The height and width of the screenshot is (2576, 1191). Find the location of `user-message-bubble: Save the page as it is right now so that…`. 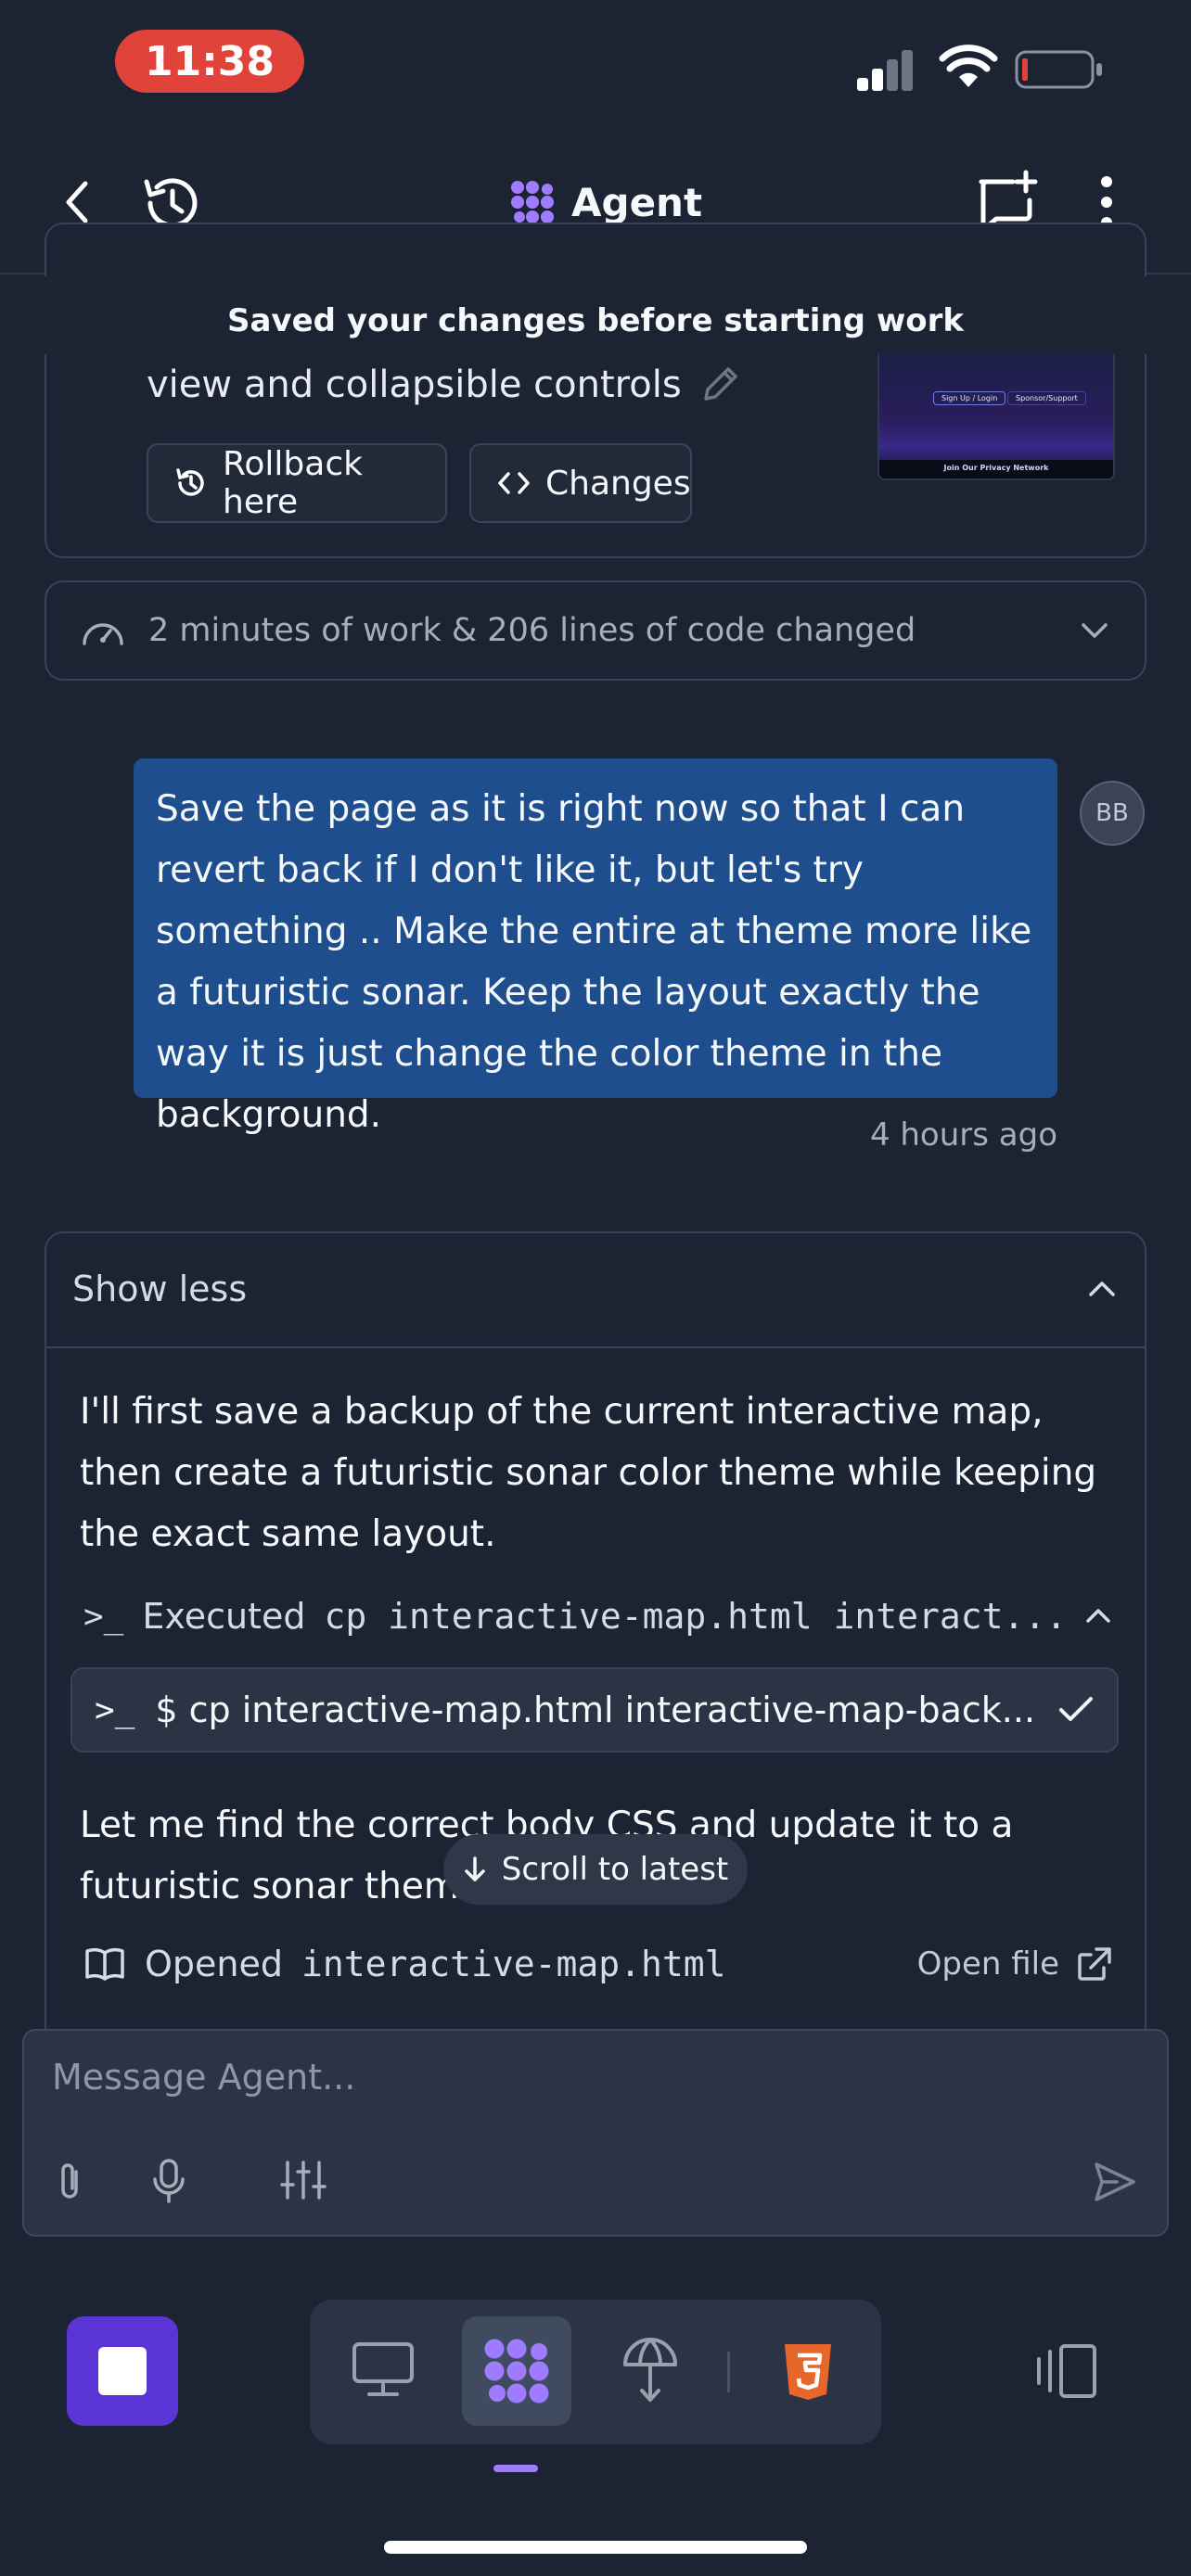

user-message-bubble: Save the page as it is right now so that… is located at coordinates (595, 947).